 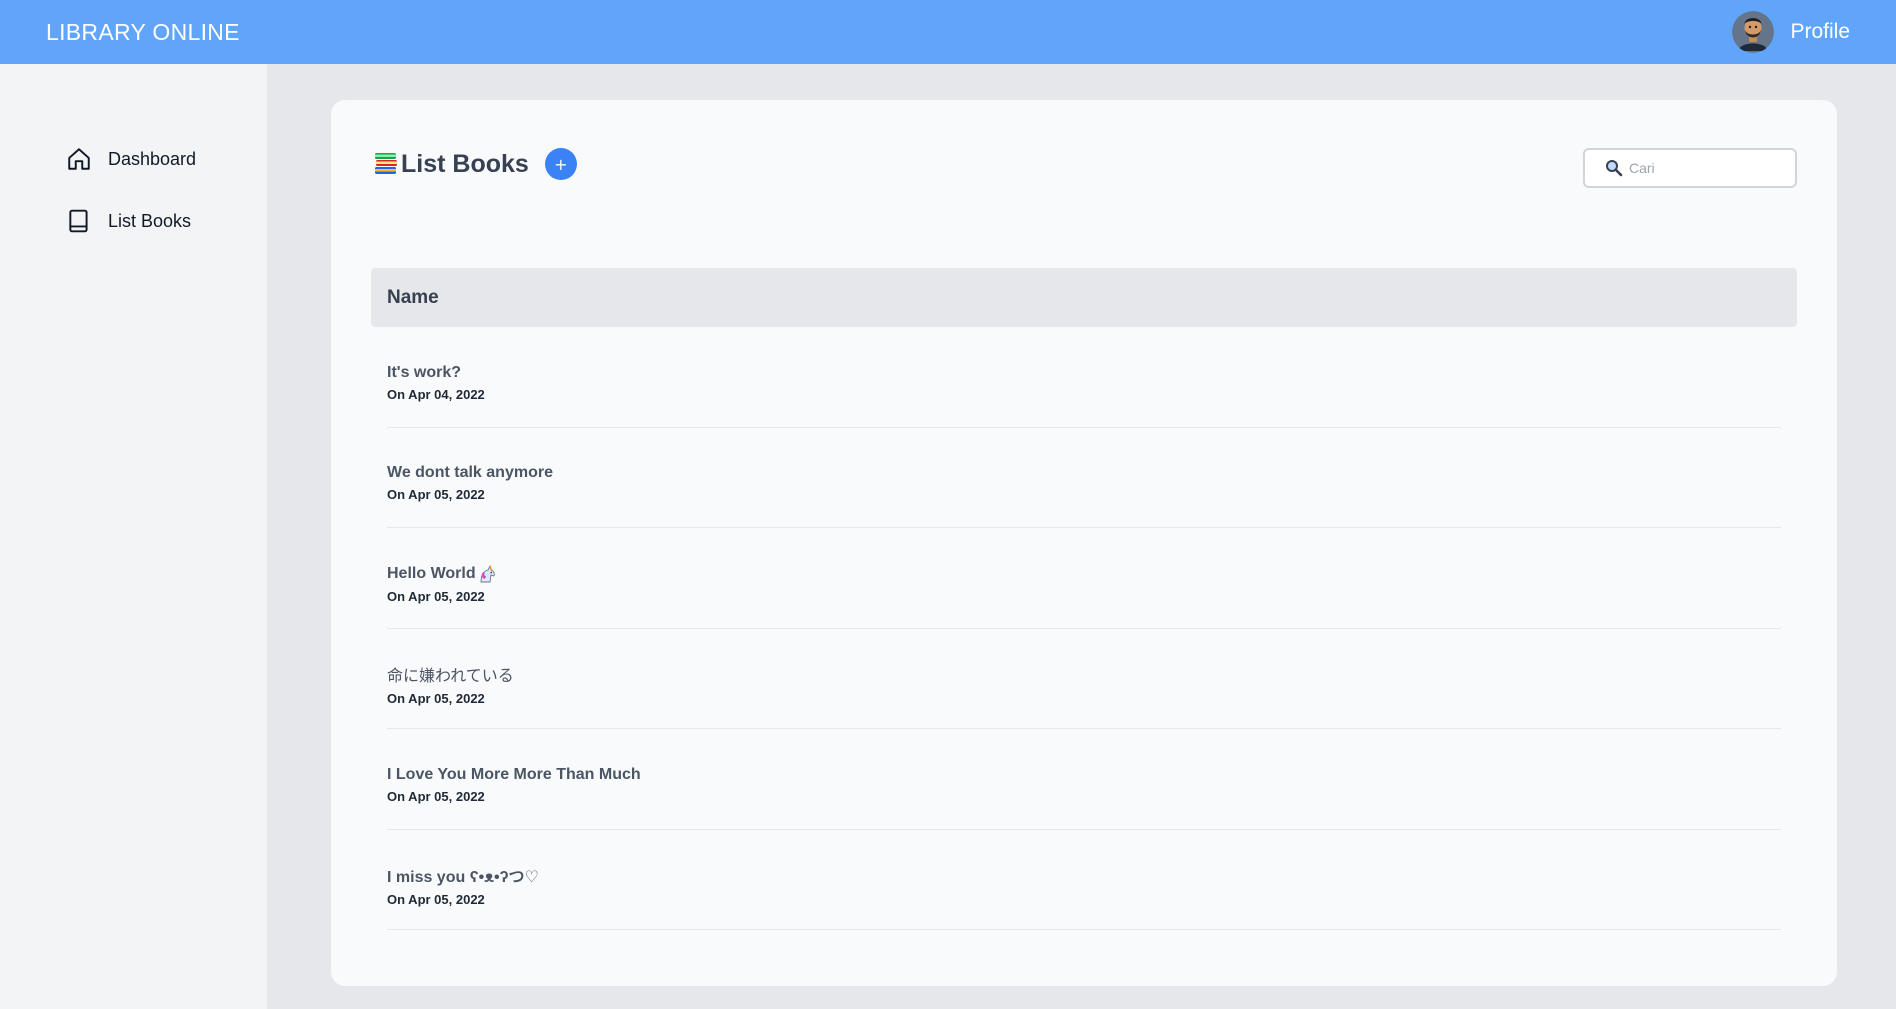 What do you see at coordinates (436, 394) in the screenshot?
I see `book-date: On Apr 04, 2022` at bounding box center [436, 394].